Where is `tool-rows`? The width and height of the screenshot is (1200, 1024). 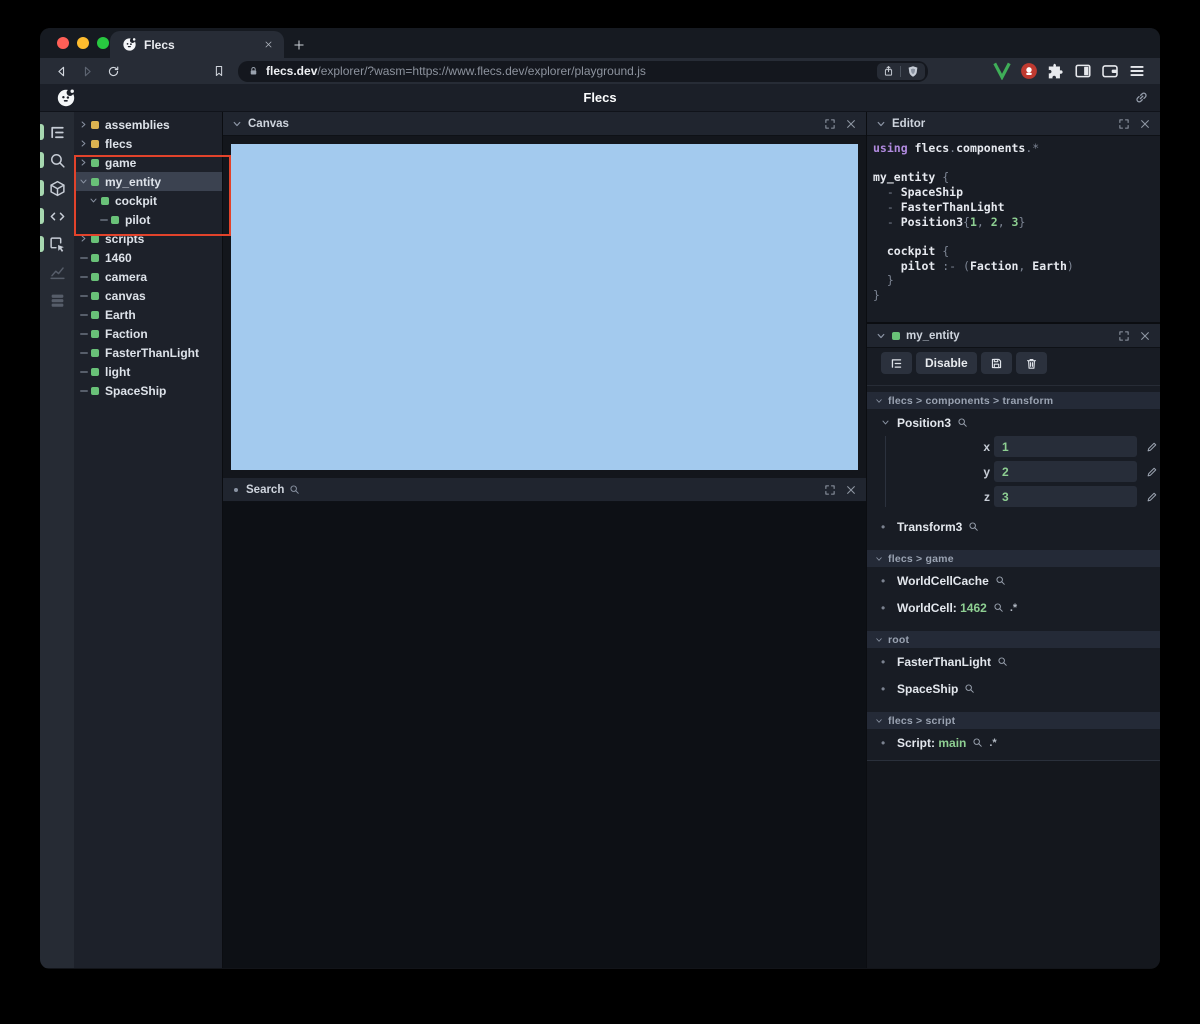
tool-rows is located at coordinates (57, 300).